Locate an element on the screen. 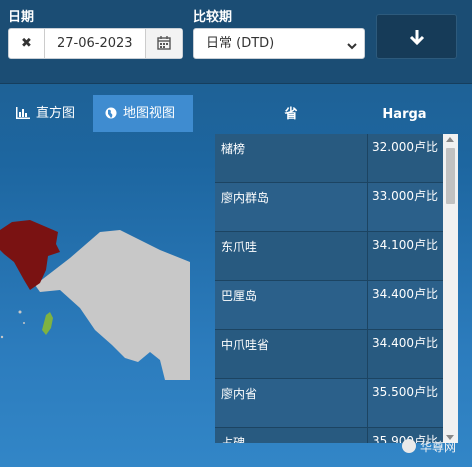  close-icon: ✖ is located at coordinates (27, 43).